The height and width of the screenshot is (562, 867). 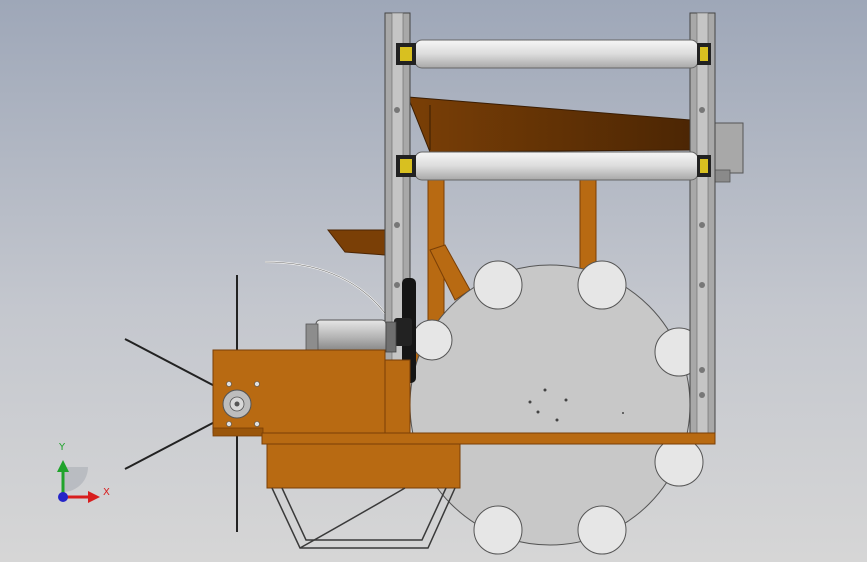 What do you see at coordinates (488, 438) in the screenshot?
I see `base-beam` at bounding box center [488, 438].